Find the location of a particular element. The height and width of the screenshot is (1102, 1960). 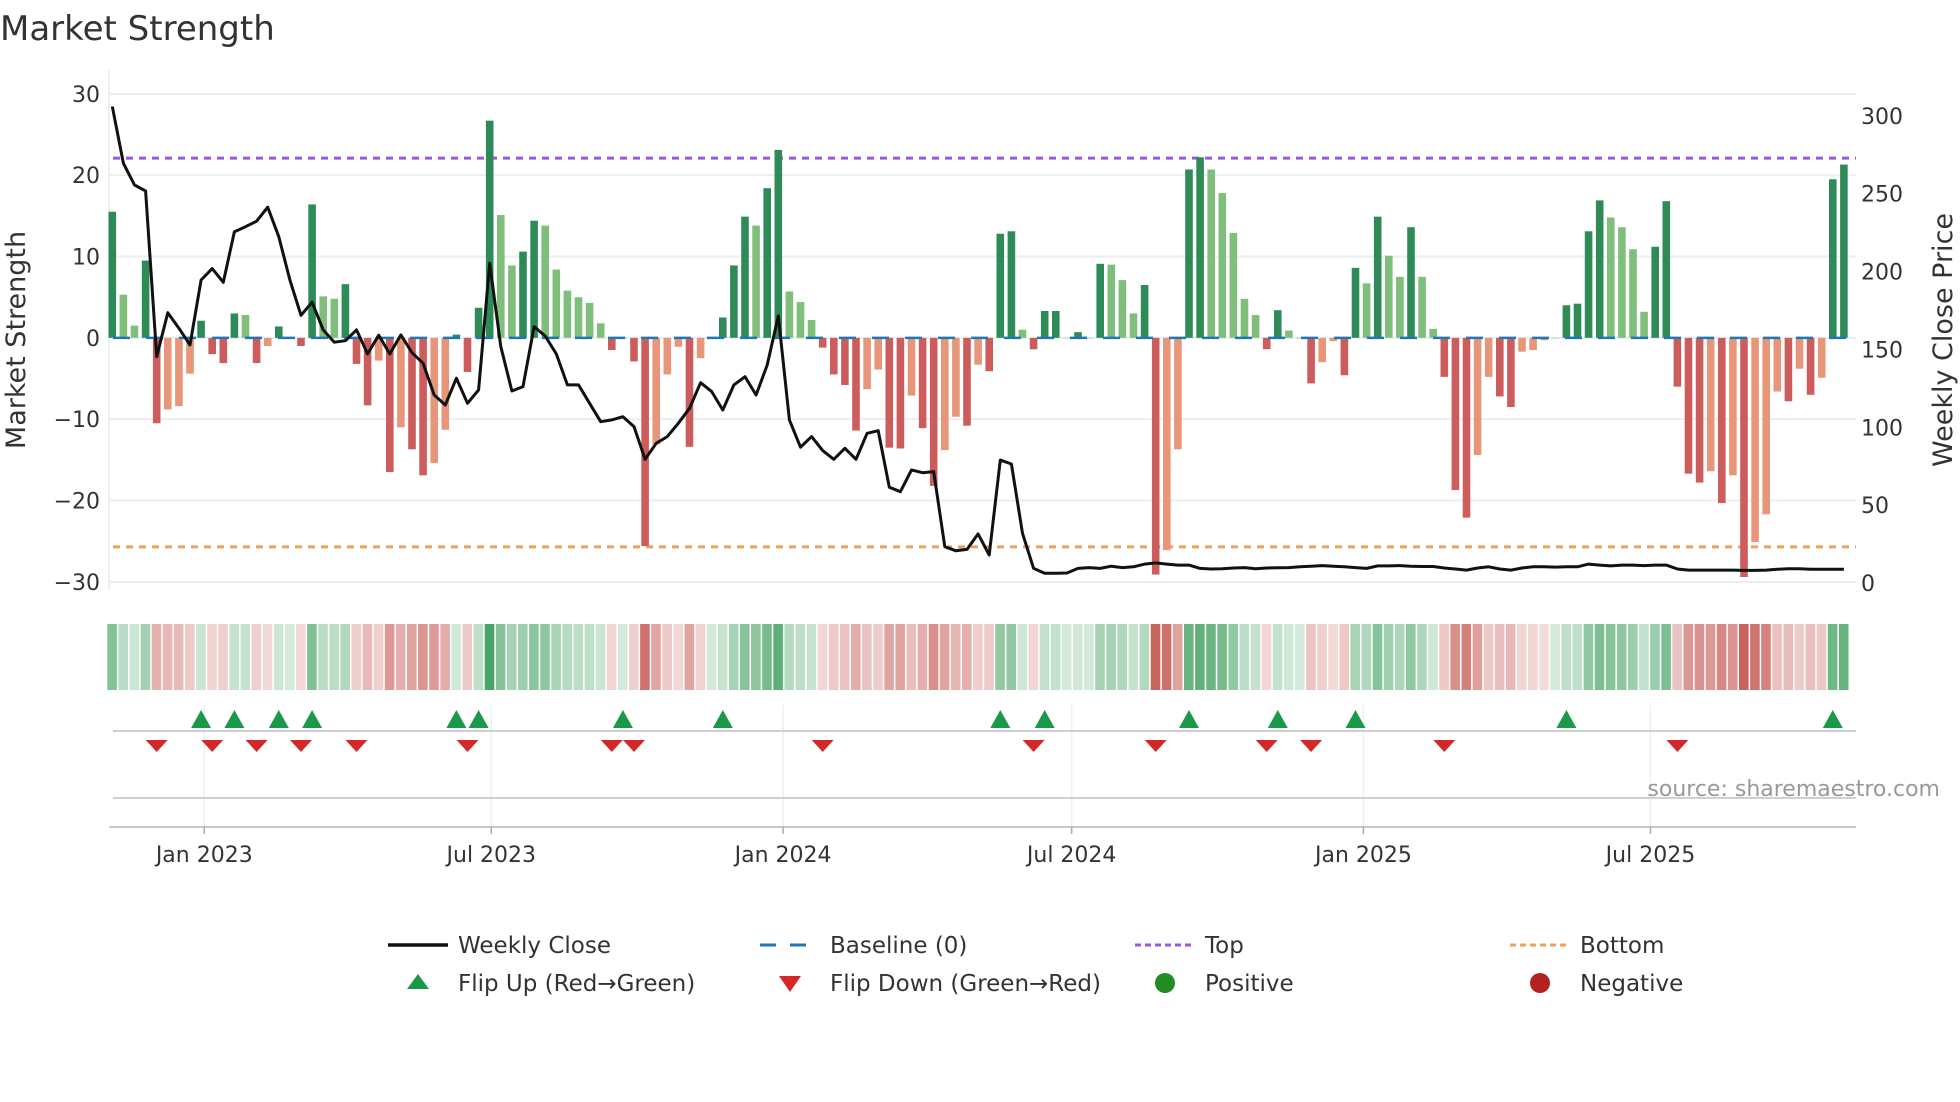

x-tick-label: Jan 2023 is located at coordinates (203, 855).